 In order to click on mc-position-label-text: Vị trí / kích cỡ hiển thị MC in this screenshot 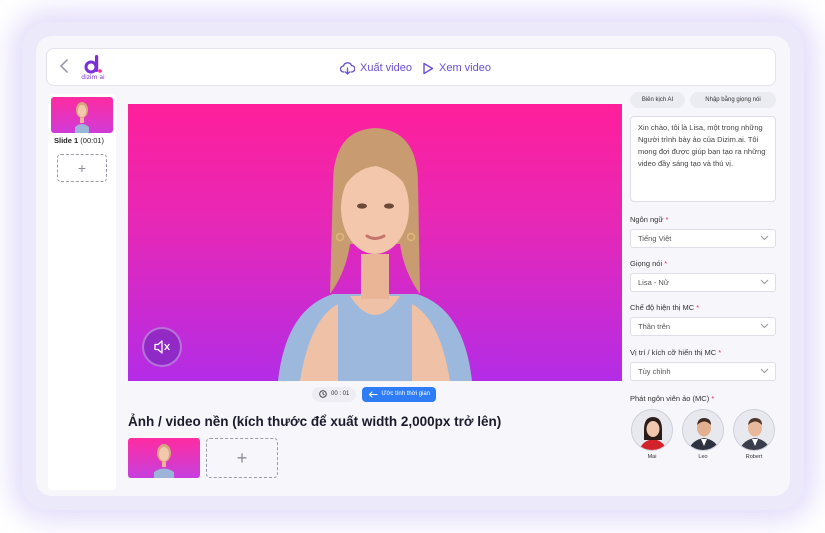, I will do `click(673, 352)`.